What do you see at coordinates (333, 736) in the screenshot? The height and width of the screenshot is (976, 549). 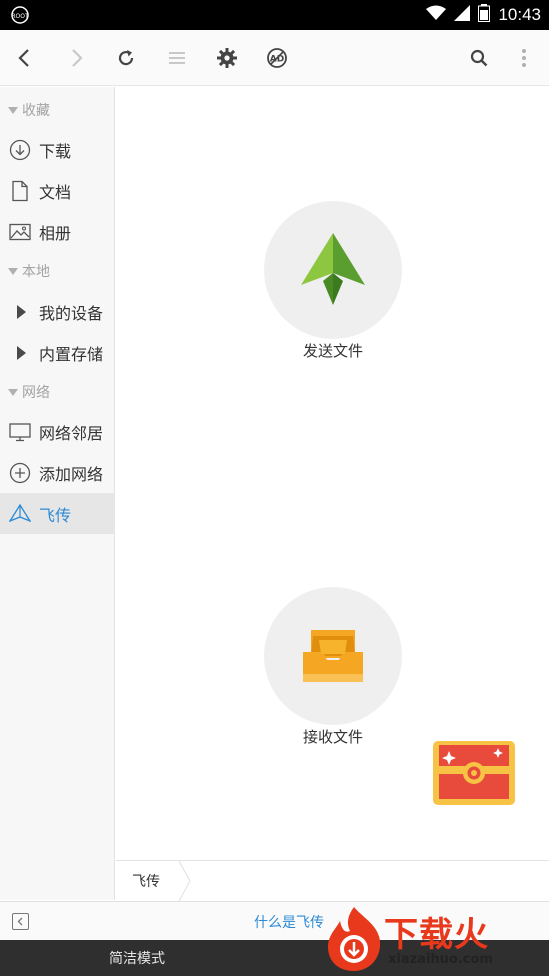 I see `receive-file-label: 接收文件` at bounding box center [333, 736].